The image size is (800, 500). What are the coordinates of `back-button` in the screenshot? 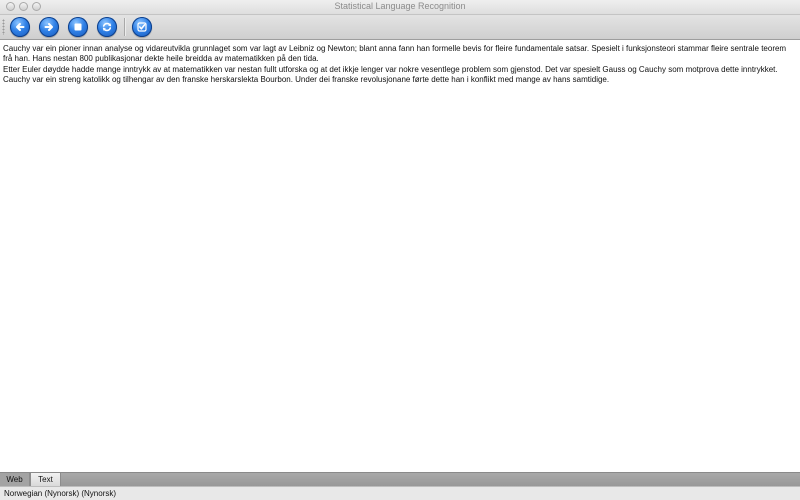 It's located at (20, 27).